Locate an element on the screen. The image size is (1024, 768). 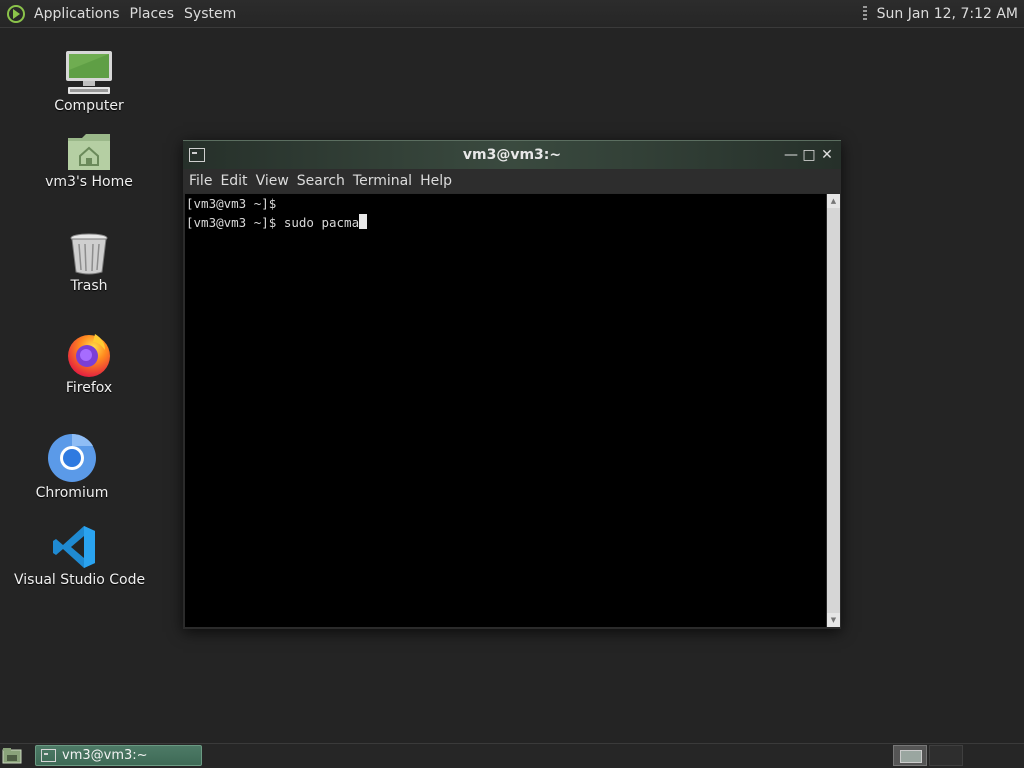
scroll-up-arrow-icon: ▲ is located at coordinates (833, 201).